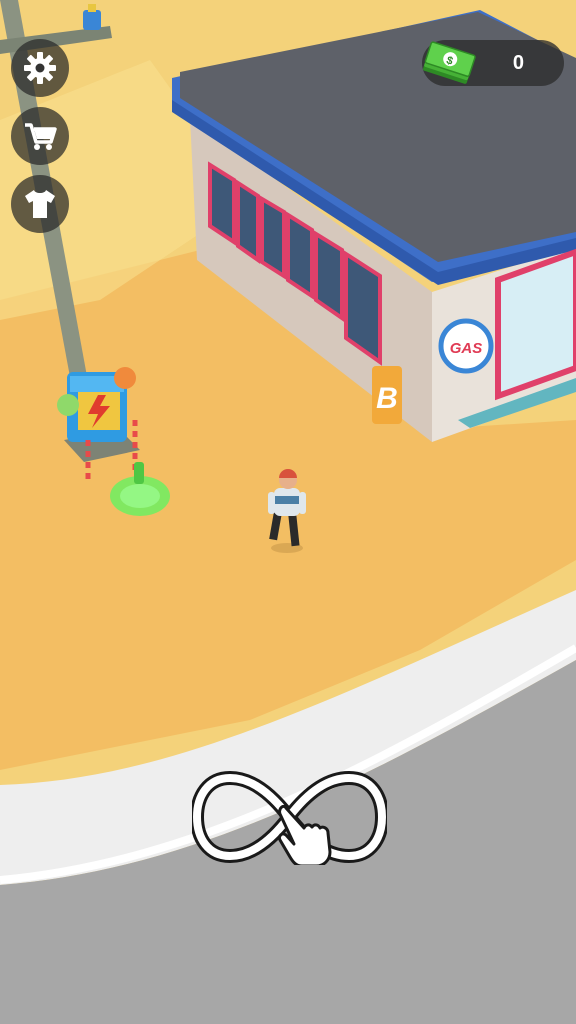 This screenshot has width=576, height=1024. I want to click on gas-sign: GAS, so click(466, 348).